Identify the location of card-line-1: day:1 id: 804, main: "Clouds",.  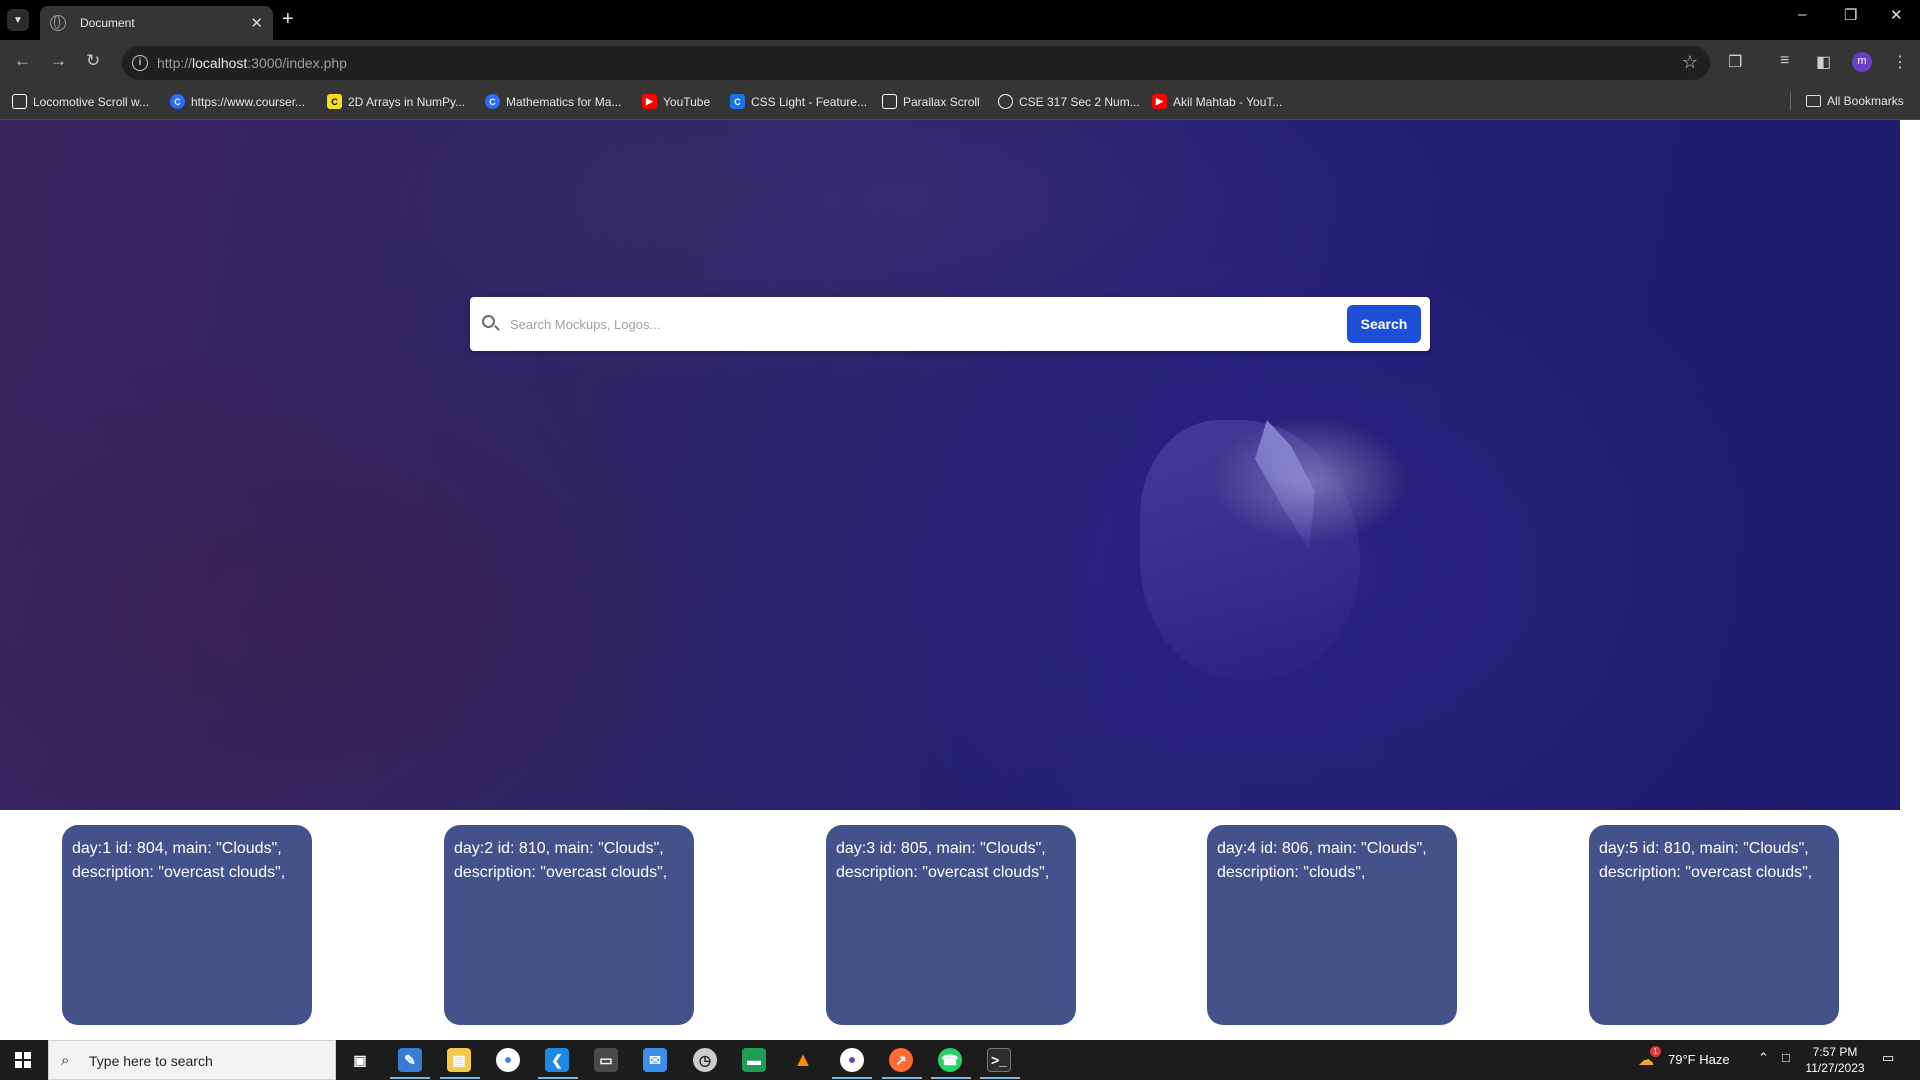
(177, 848).